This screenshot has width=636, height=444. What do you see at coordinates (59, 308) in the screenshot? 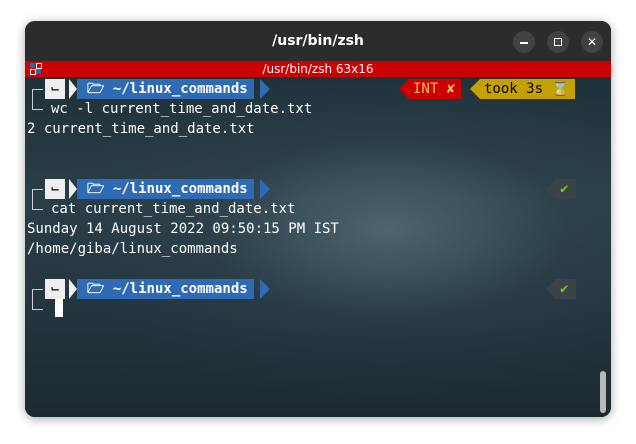
I see `text-cursor` at bounding box center [59, 308].